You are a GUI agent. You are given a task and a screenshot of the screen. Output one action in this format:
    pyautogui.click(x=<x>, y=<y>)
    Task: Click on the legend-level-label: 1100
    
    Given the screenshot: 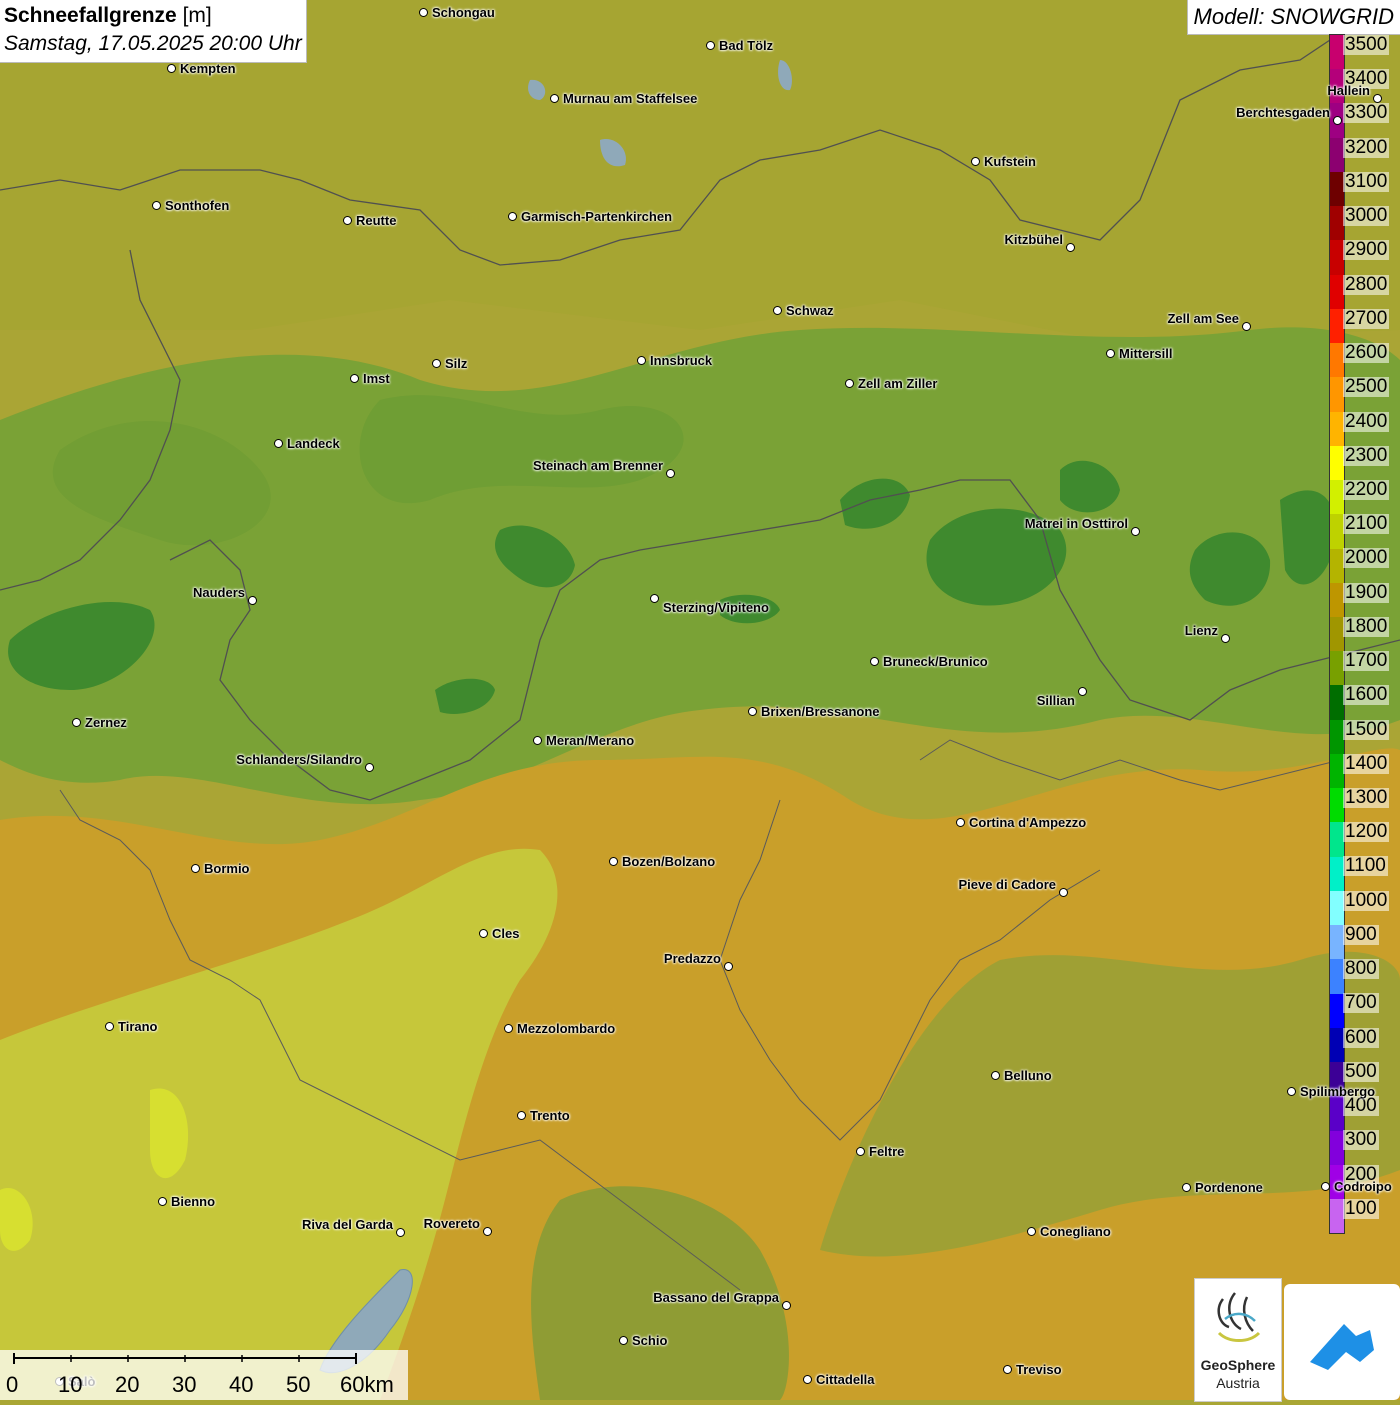 What is the action you would take?
    pyautogui.click(x=1365, y=866)
    